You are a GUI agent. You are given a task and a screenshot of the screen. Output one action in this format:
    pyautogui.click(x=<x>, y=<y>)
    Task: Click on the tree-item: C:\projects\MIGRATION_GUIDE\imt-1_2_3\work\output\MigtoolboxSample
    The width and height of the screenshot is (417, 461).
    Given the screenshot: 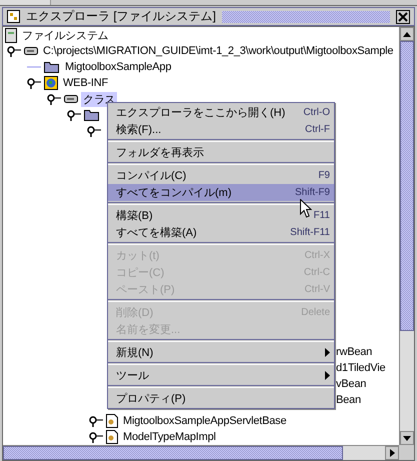 What is the action you would take?
    pyautogui.click(x=218, y=51)
    